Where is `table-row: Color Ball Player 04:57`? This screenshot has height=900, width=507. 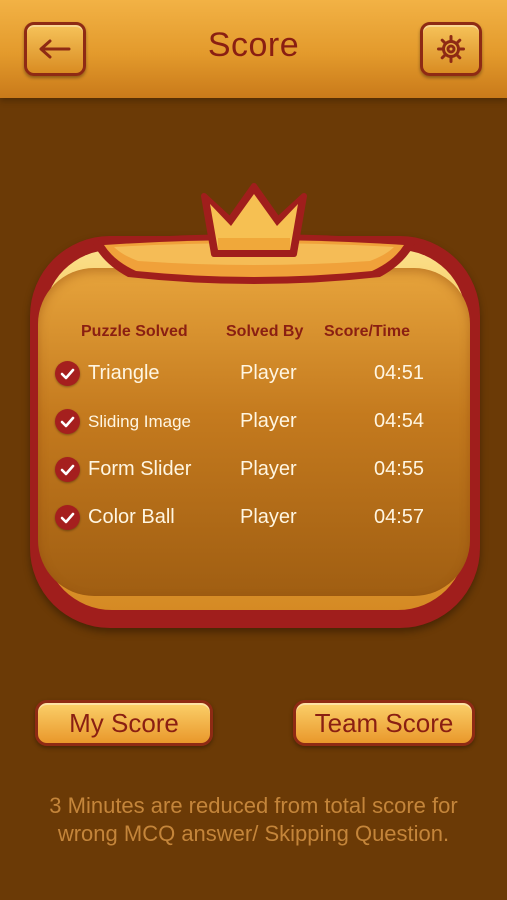 table-row: Color Ball Player 04:57 is located at coordinates (253, 518).